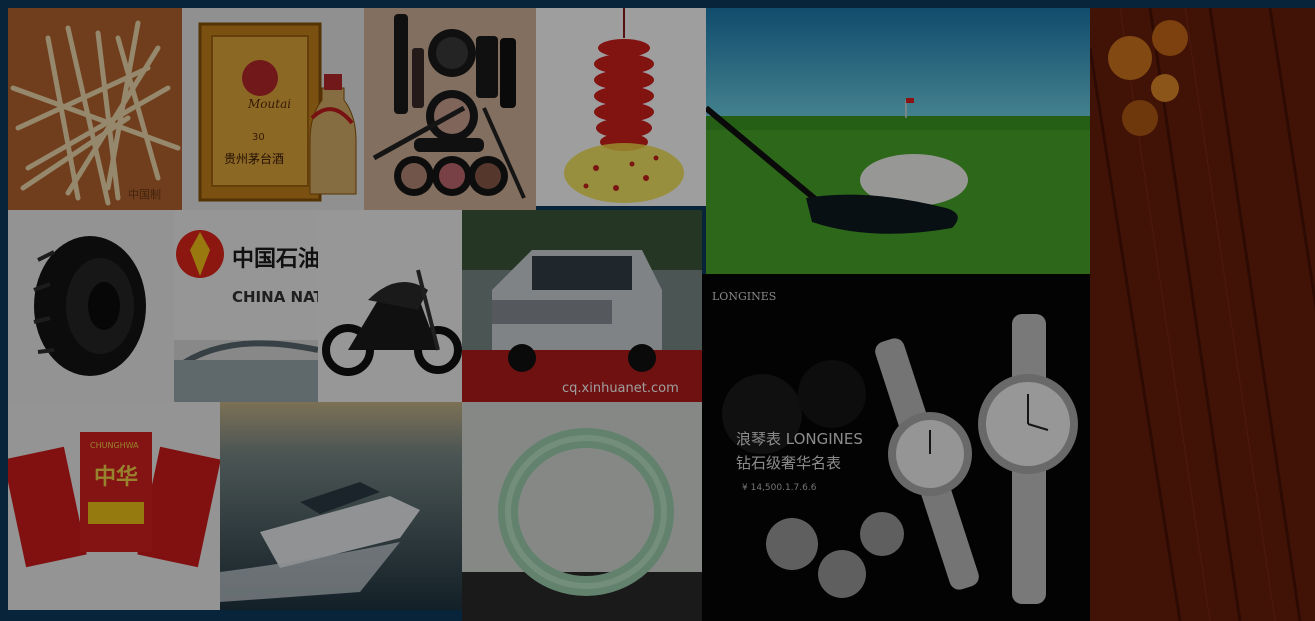 The image size is (1315, 621). What do you see at coordinates (620, 388) in the screenshot?
I see `car-watermark: cq.xinhuanet.com` at bounding box center [620, 388].